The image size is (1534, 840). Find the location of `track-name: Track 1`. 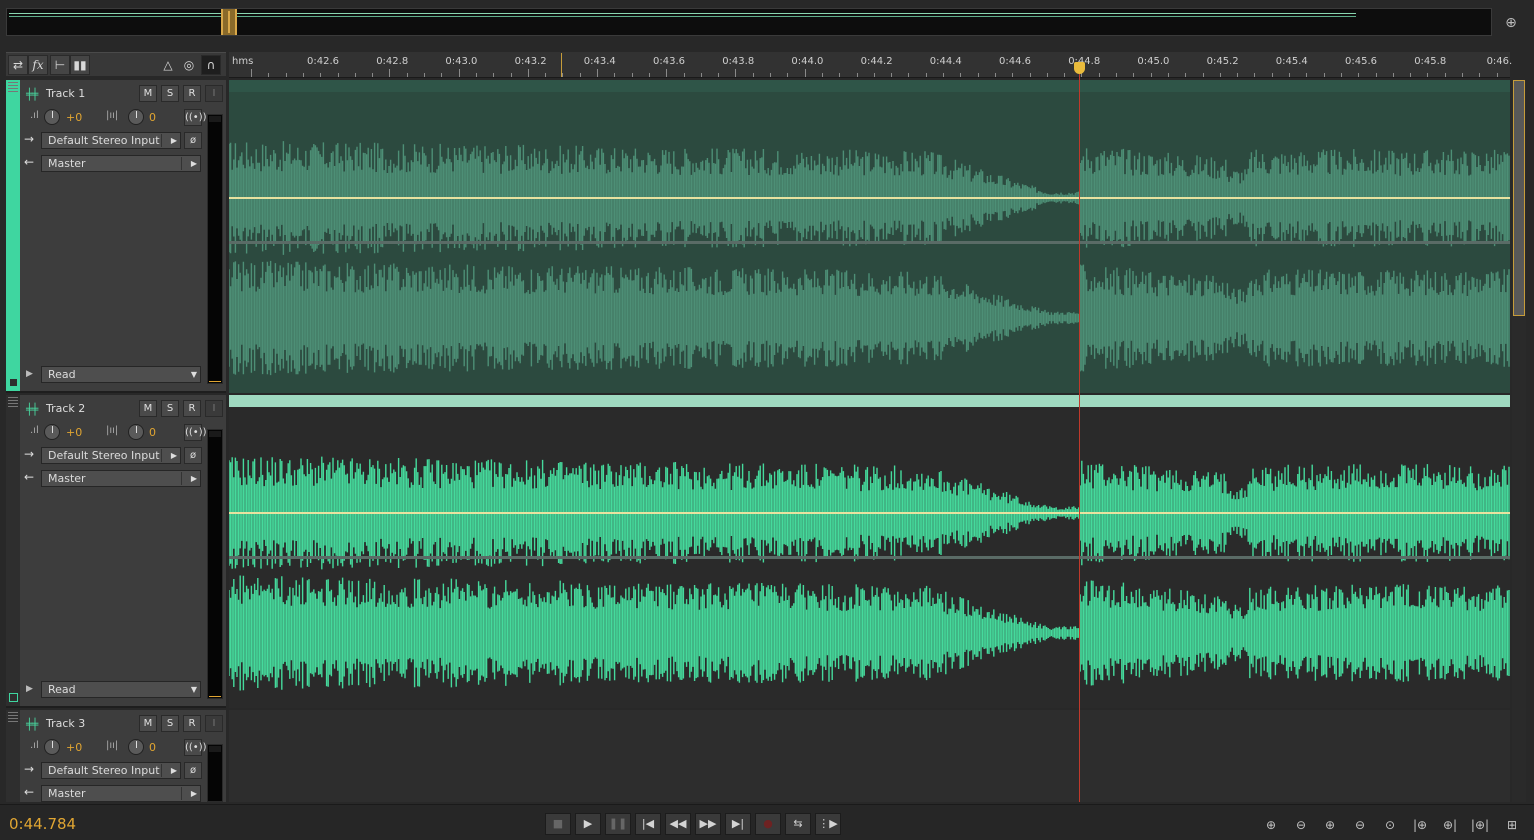

track-name: Track 1 is located at coordinates (65, 93).